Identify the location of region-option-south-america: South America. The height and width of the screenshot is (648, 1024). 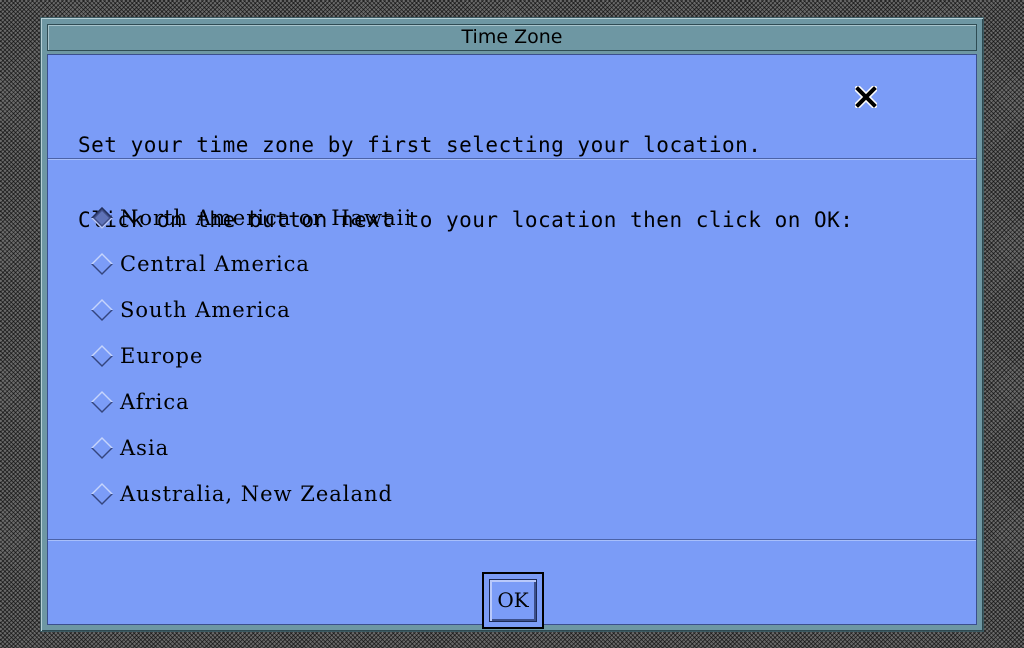
(251, 310).